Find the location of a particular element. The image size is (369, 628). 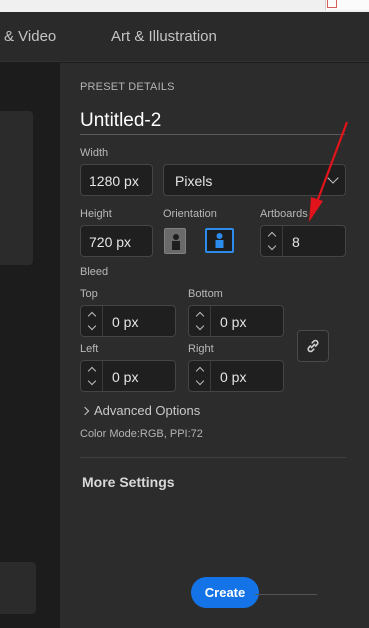

bleed-bottom-stepper-arrows is located at coordinates (200, 321).